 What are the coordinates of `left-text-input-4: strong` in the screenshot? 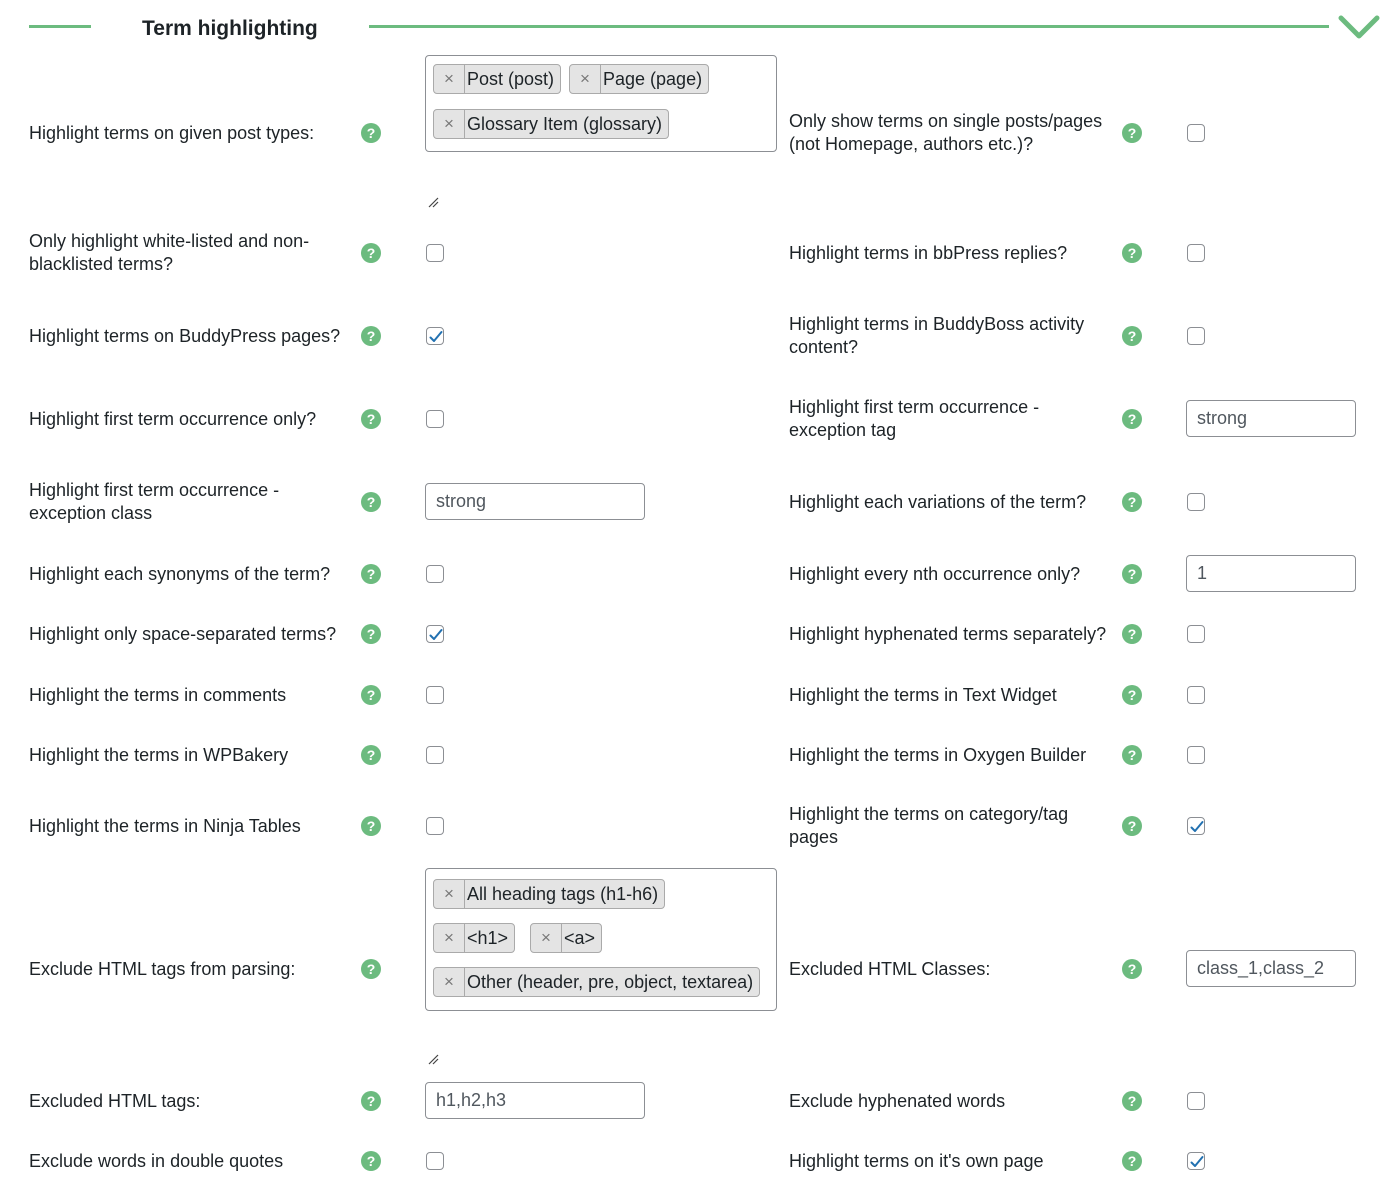 It's located at (535, 501).